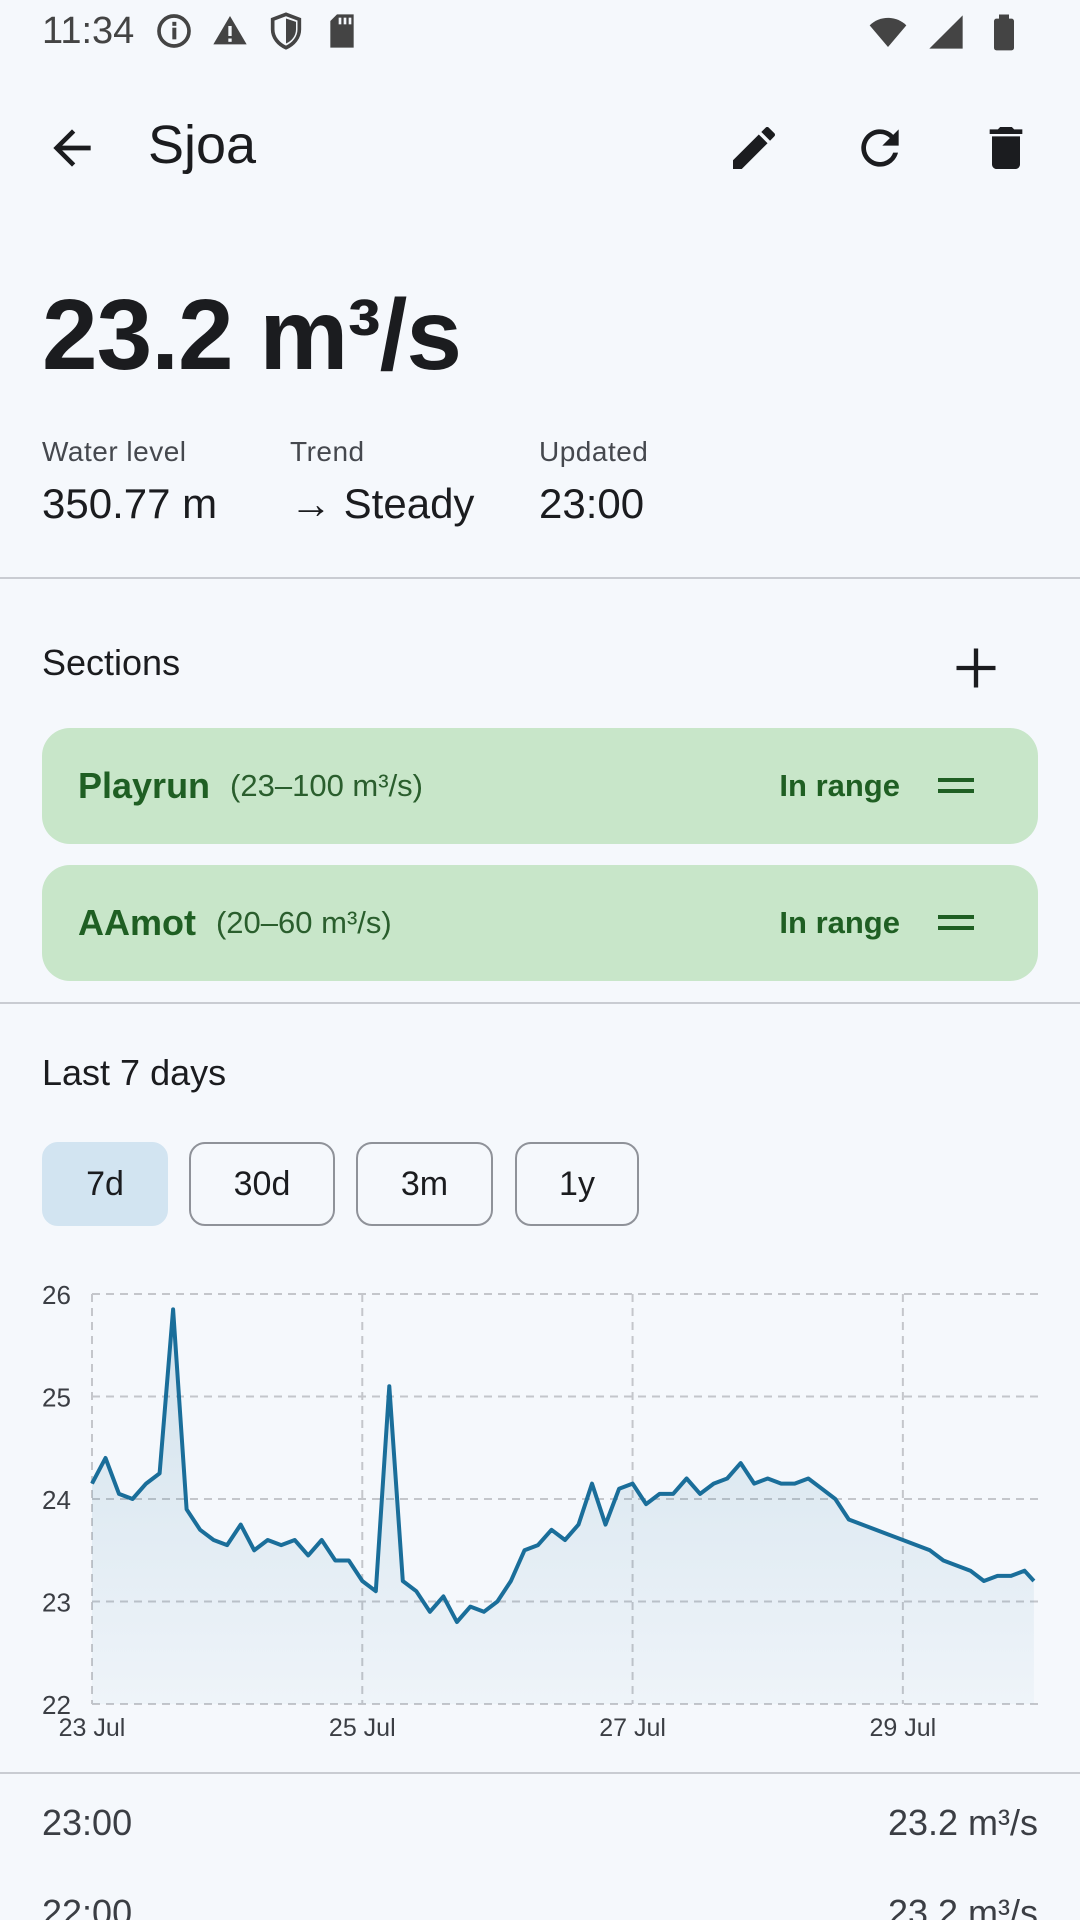  What do you see at coordinates (424, 1184) in the screenshot?
I see `period-chip-3m: 3m` at bounding box center [424, 1184].